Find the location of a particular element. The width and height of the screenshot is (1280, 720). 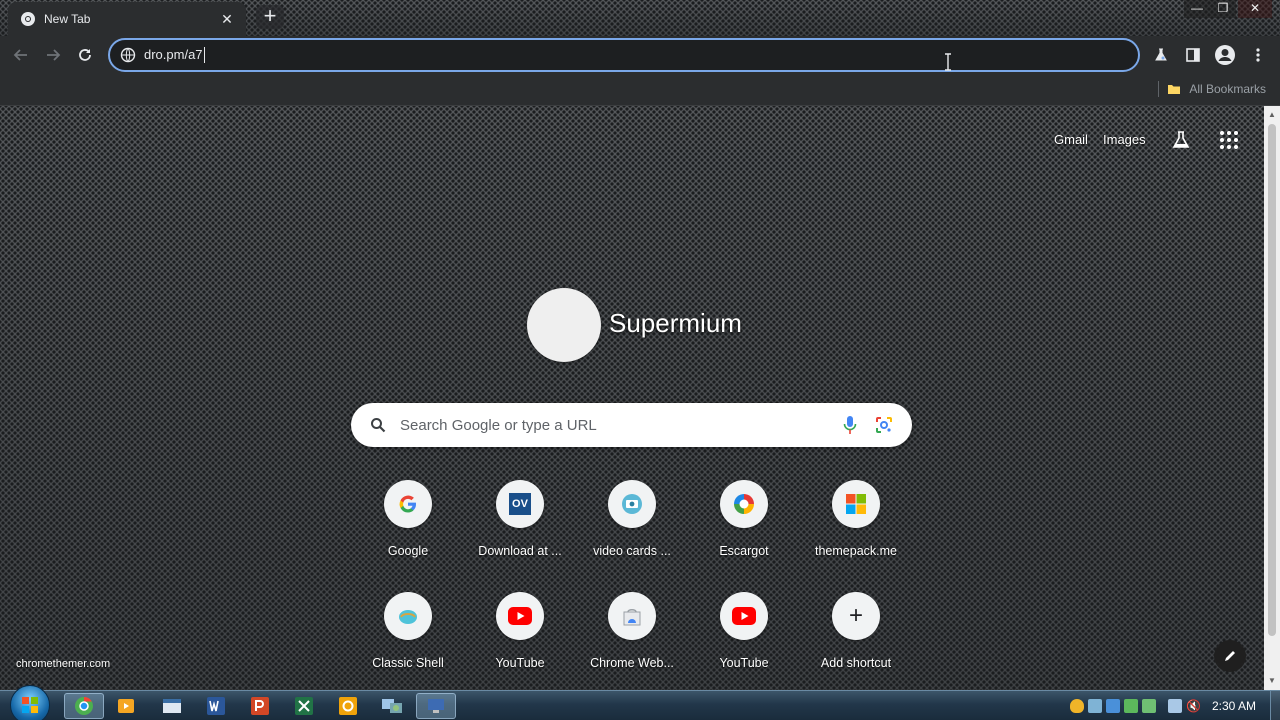

windows-logo-icon is located at coordinates (30, 705).